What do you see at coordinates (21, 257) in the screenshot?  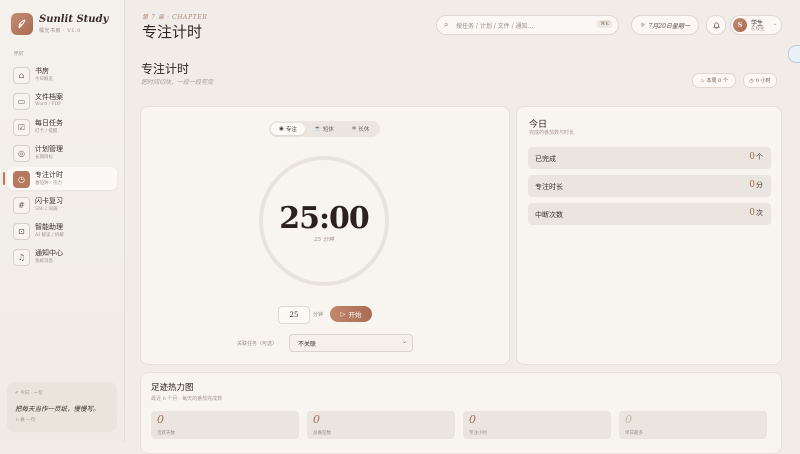 I see `bell-icon: ♫` at bounding box center [21, 257].